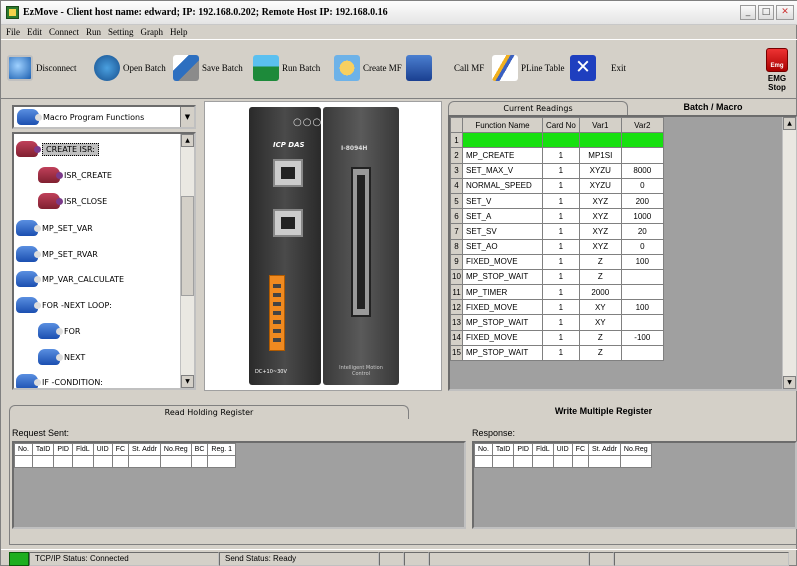 This screenshot has width=797, height=566. Describe the element at coordinates (57, 254) in the screenshot. I see `tree-item-mp-set-rvar: MP_SET_RVAR` at that location.